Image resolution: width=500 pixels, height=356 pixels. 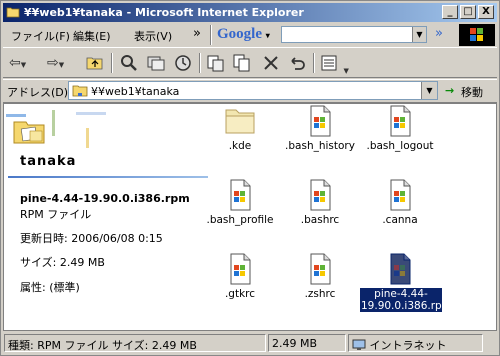 What do you see at coordinates (56, 214) in the screenshot?
I see `selected-file-type: RPM ファイル` at bounding box center [56, 214].